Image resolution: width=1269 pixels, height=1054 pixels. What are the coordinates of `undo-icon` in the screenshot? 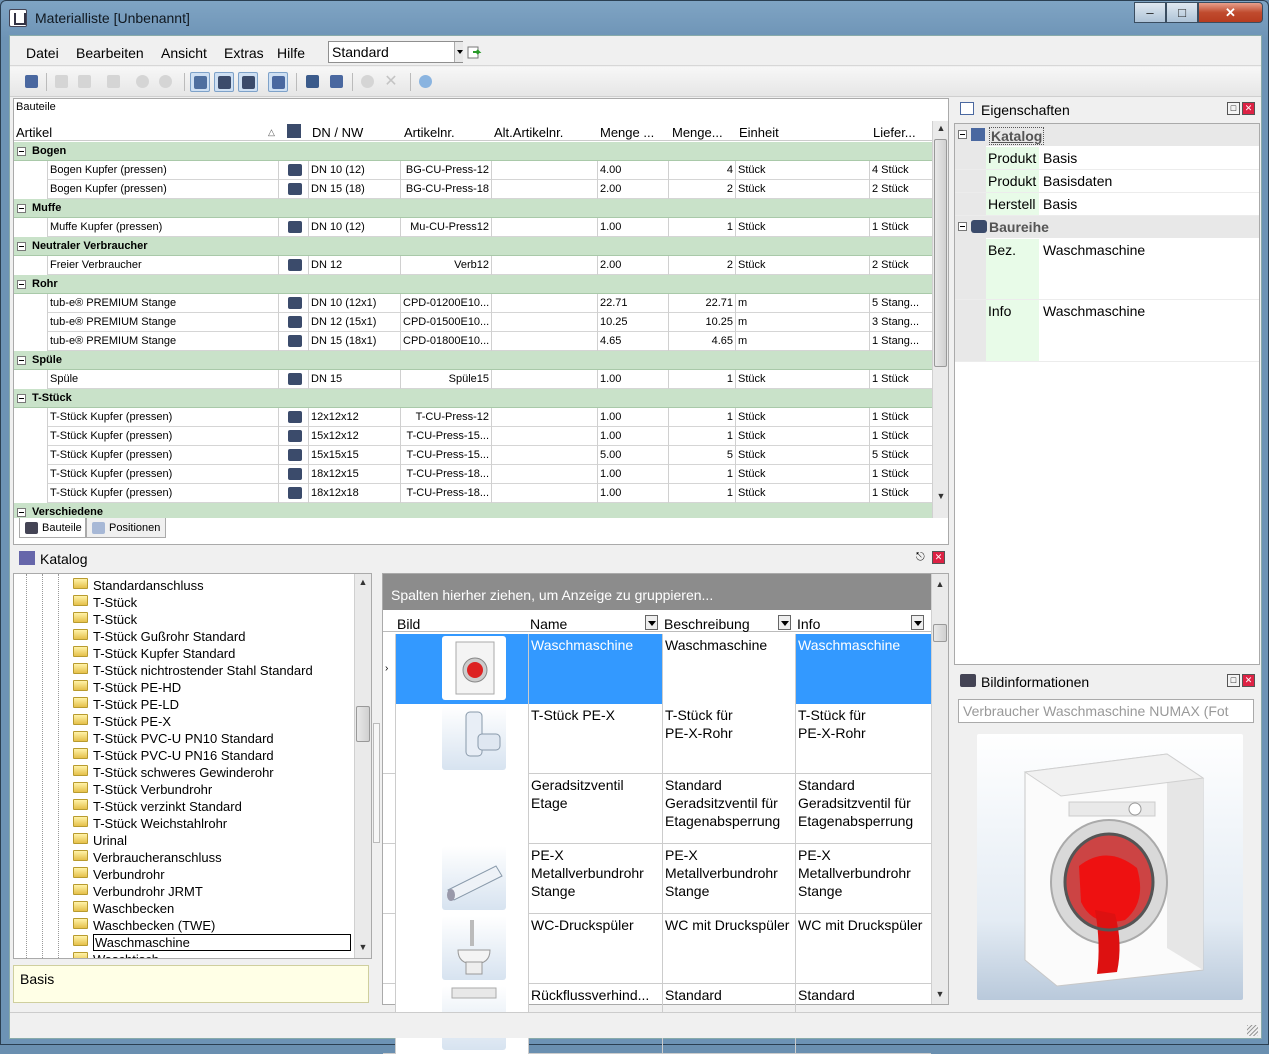 It's located at (143, 82).